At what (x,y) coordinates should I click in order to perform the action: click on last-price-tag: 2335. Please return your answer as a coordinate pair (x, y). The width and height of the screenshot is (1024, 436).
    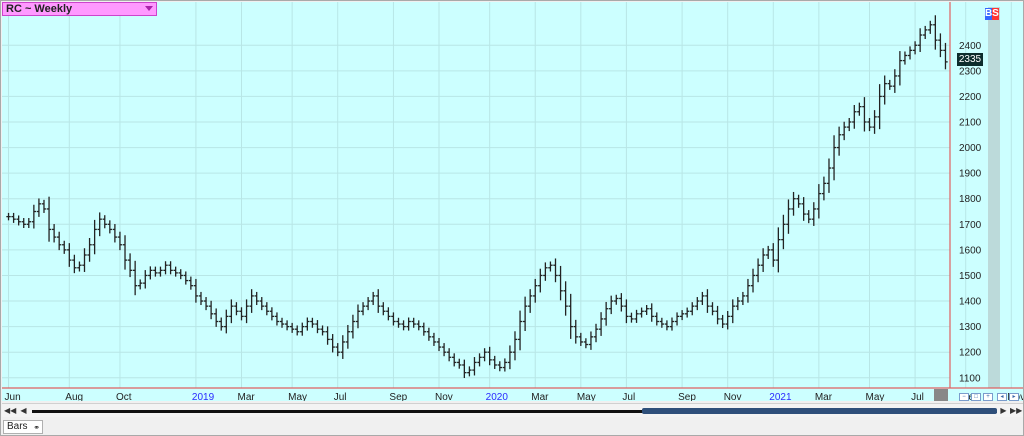
    Looking at the image, I should click on (970, 59).